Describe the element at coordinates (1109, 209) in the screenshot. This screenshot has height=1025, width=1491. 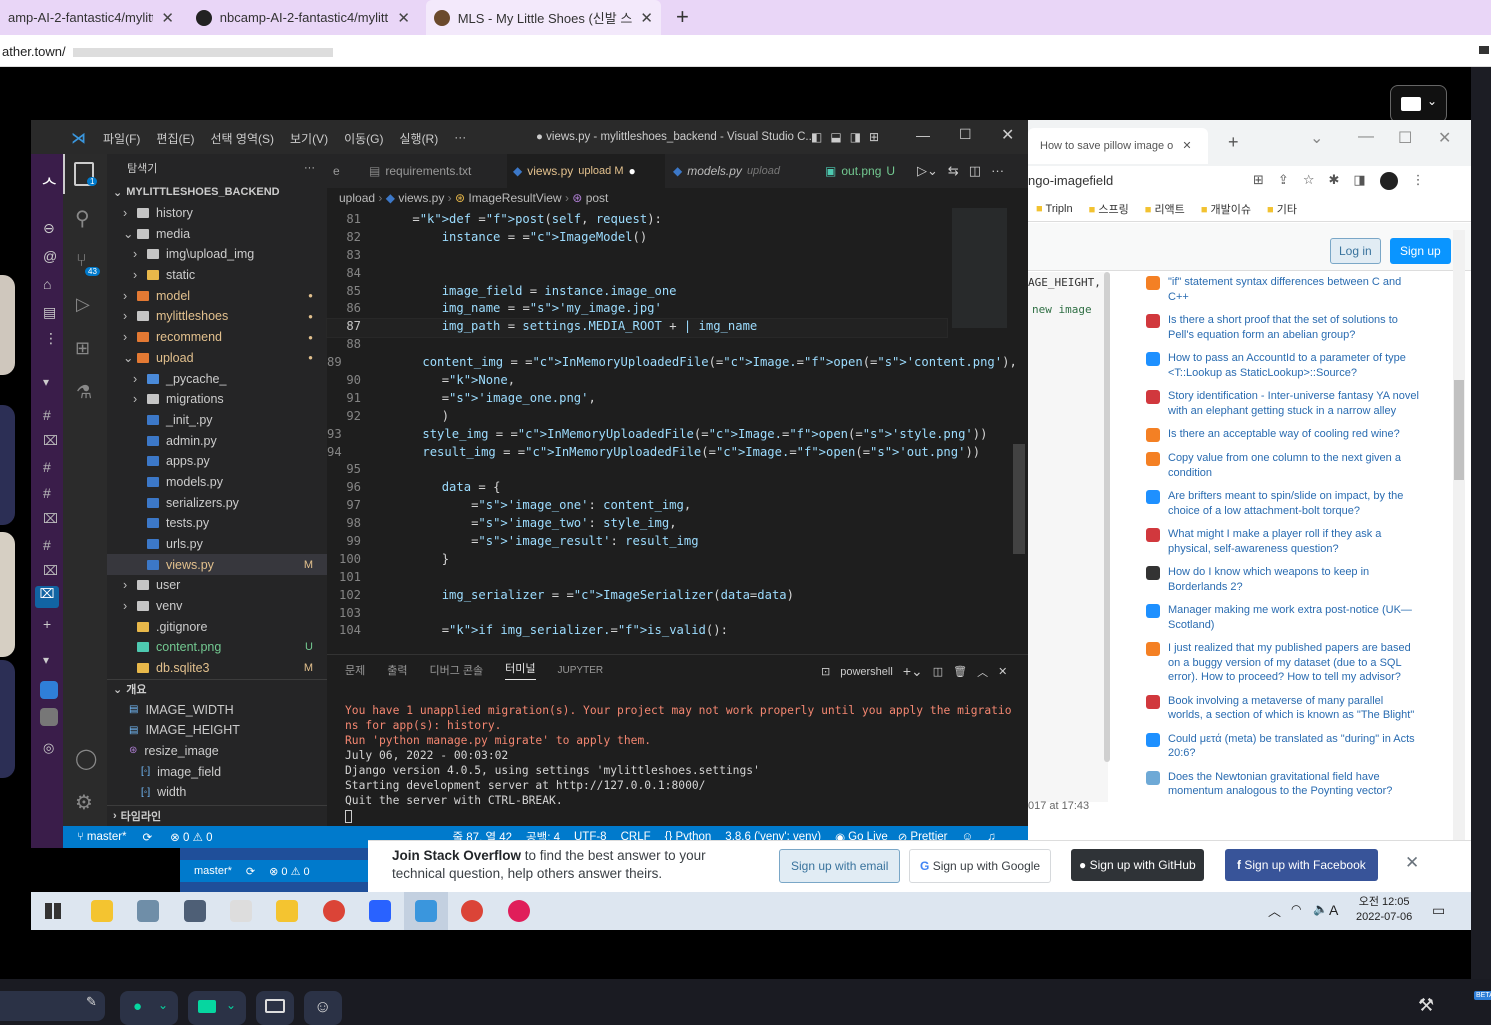
I see `bookmark-item: ■ 스프링` at that location.